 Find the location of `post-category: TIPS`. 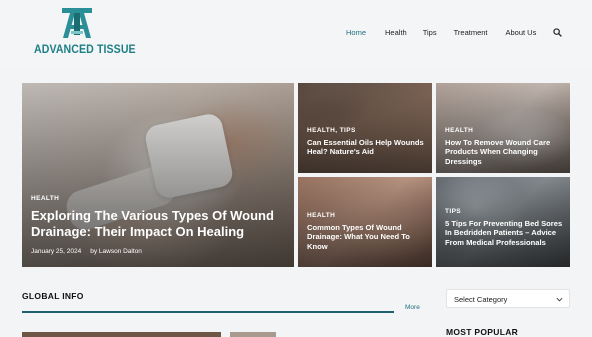

post-category: TIPS is located at coordinates (453, 211).